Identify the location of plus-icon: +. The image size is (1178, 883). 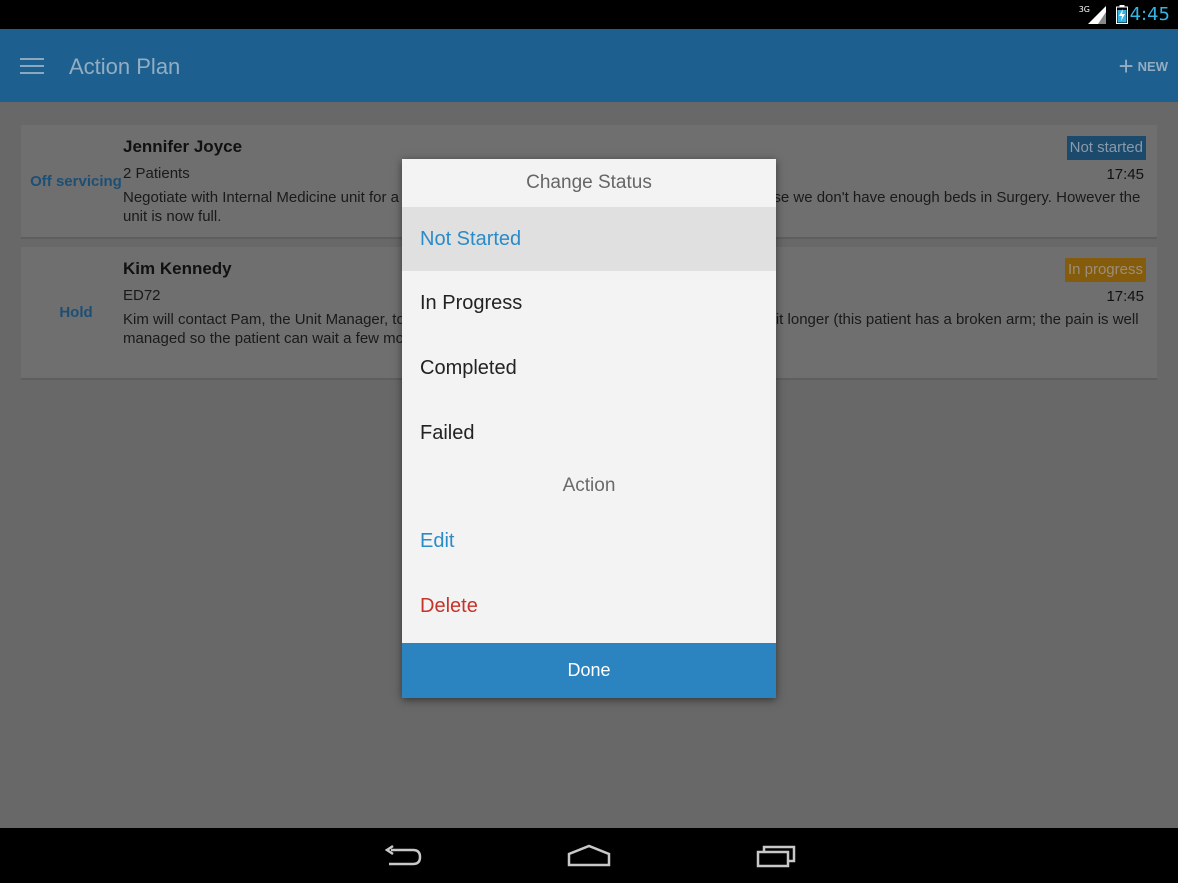
(1126, 66).